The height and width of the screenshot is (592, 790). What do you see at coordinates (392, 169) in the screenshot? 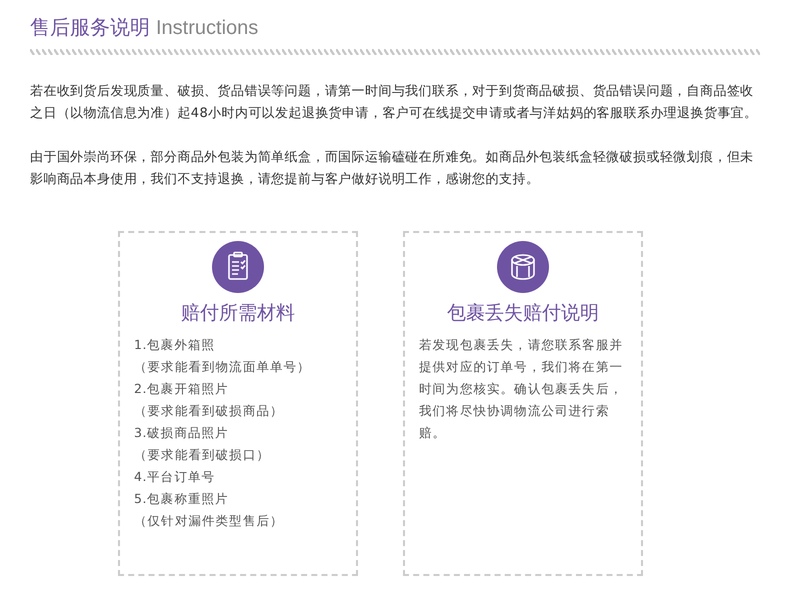
I see `notice-paragraph: 由于国外崇尚环保，部分商品外包装为简单纸盒，而国际运输磕碰在所难免。如商品外包装纸盒轻微破损或轻微划痕，但未影响商品本身使用，我们不支持退换，请您提前与客户做好说明工作，感谢您的支持。` at bounding box center [392, 169].